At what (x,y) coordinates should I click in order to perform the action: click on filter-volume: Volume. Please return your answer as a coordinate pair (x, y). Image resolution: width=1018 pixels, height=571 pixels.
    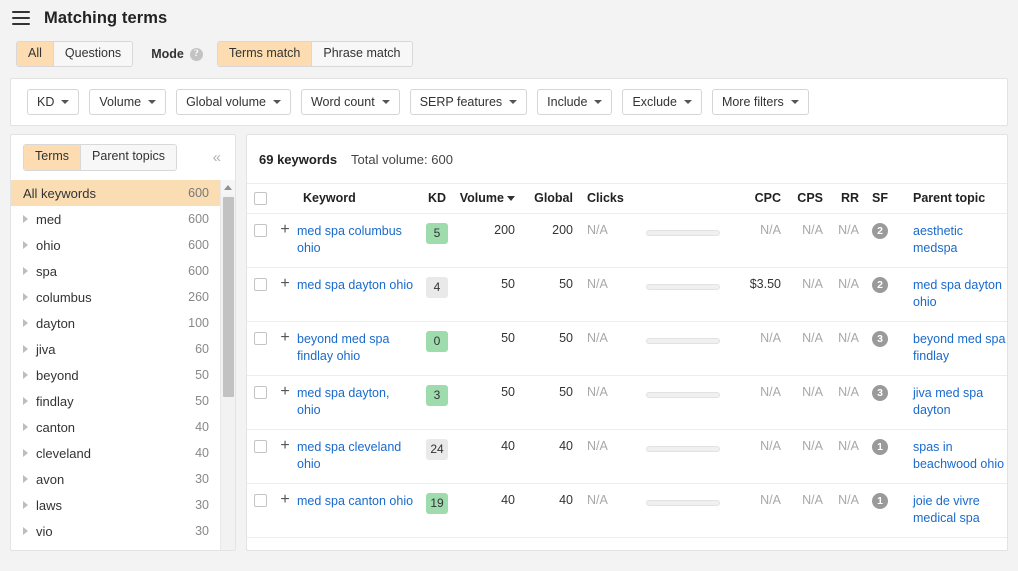
    Looking at the image, I should click on (128, 102).